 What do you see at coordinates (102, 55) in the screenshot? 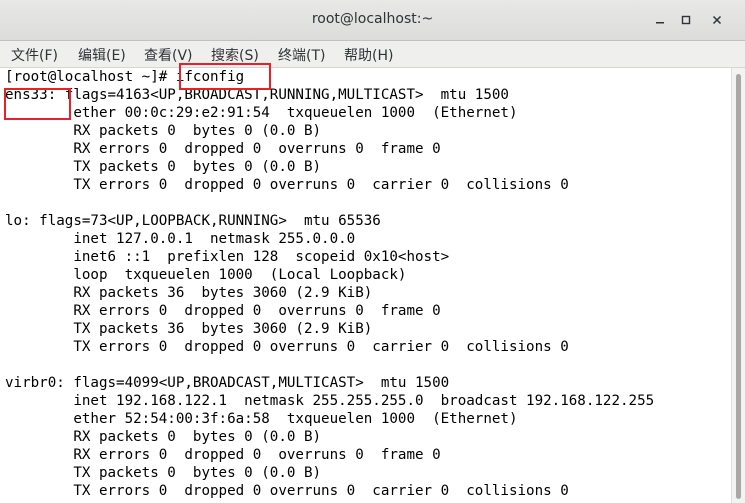
I see `menu-edit: 编辑(E)` at bounding box center [102, 55].